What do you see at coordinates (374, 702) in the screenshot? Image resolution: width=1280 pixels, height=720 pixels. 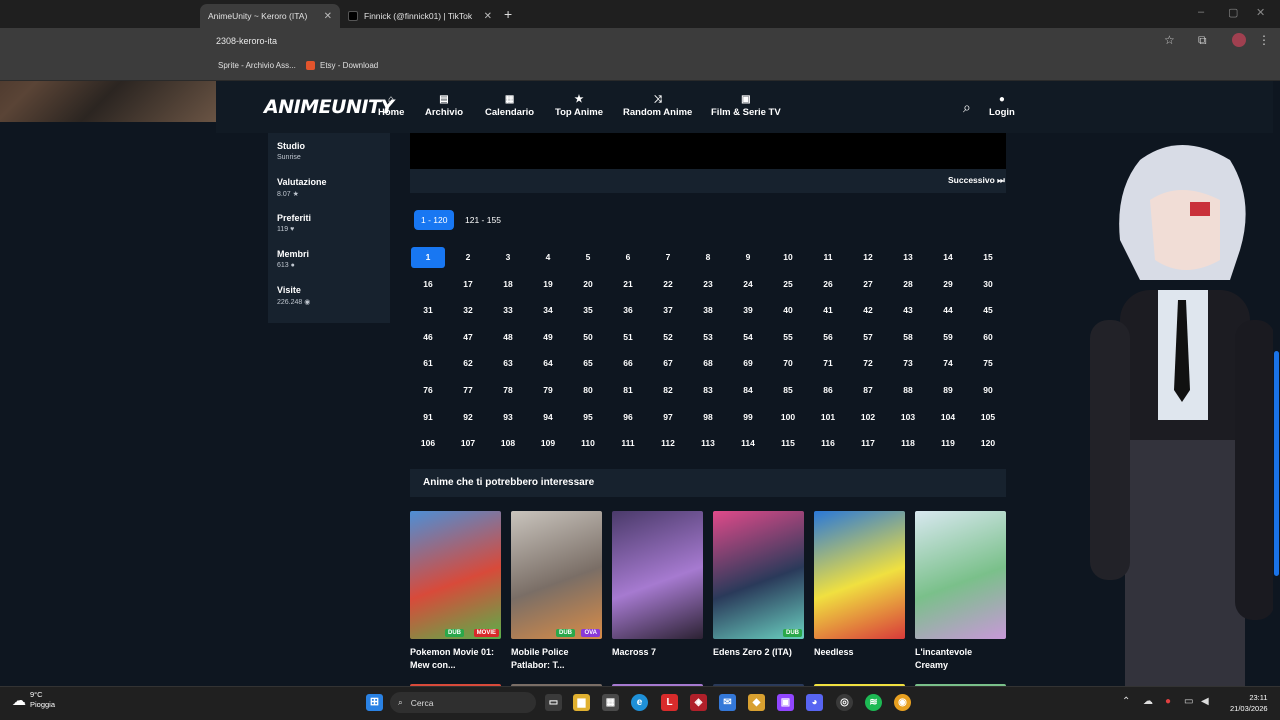 I see `windows-start-icon: ⊞` at bounding box center [374, 702].